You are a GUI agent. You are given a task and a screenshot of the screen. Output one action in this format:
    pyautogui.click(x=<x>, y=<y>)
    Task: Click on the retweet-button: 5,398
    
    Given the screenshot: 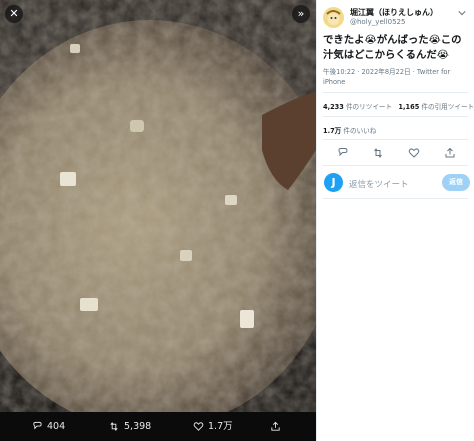 What is the action you would take?
    pyautogui.click(x=129, y=427)
    